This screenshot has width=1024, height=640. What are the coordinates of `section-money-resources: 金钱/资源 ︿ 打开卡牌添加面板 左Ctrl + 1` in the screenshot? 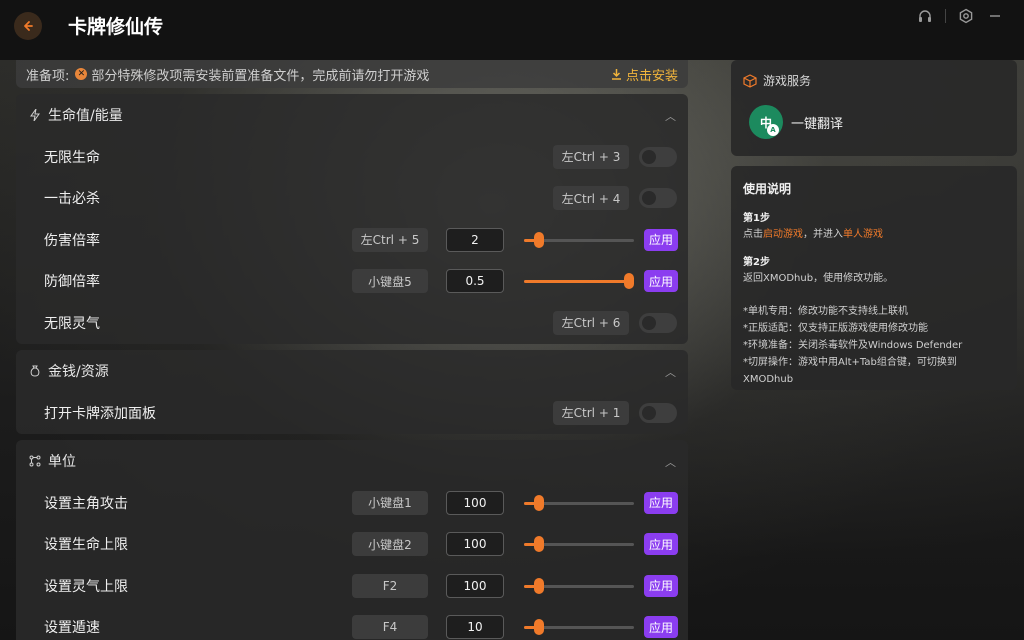 It's located at (352, 392).